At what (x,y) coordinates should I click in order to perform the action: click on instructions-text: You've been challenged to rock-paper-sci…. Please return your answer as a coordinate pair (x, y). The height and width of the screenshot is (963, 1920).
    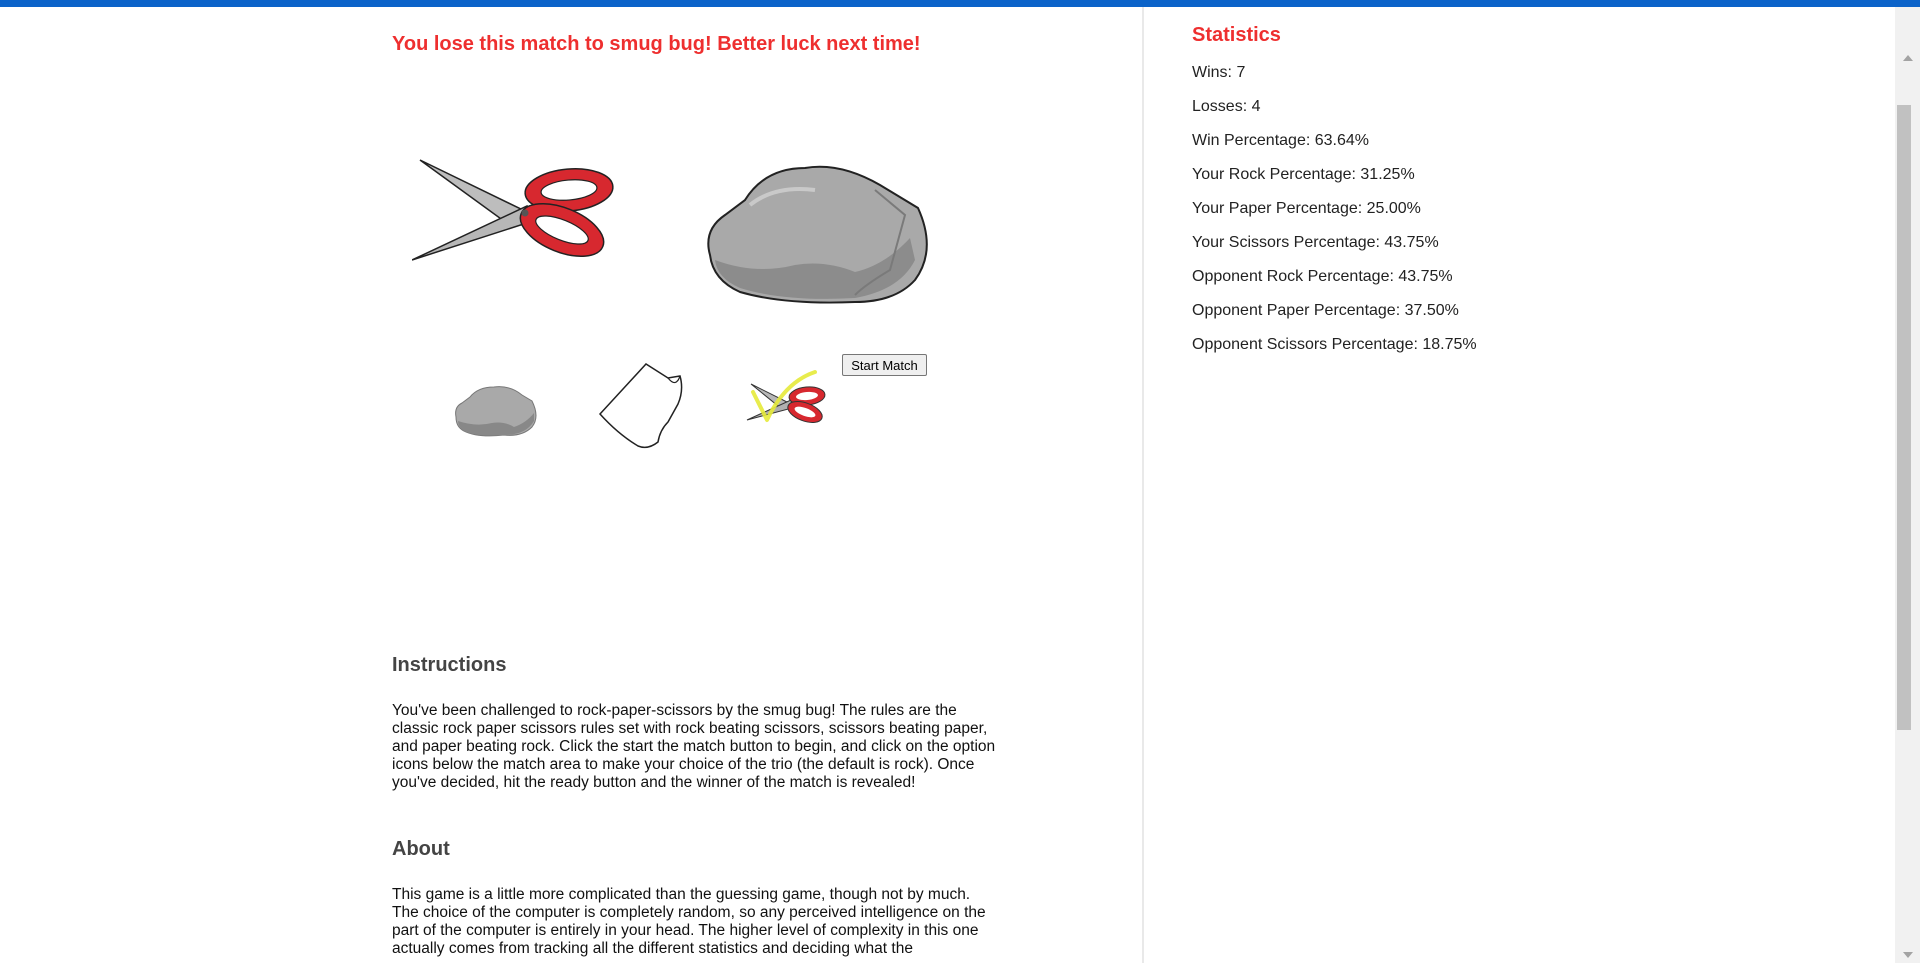
    Looking at the image, I should click on (694, 746).